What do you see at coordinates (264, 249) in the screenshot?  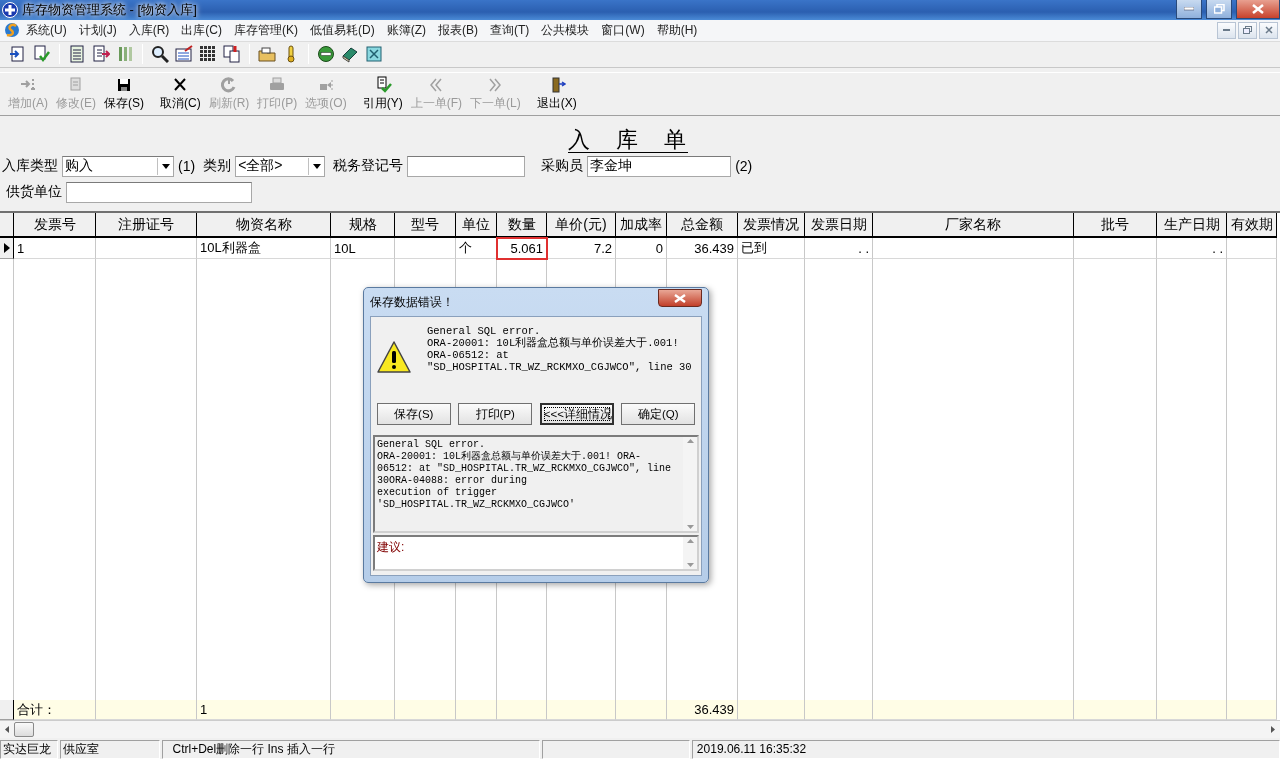 I see `table-cell: 10L利器盒` at bounding box center [264, 249].